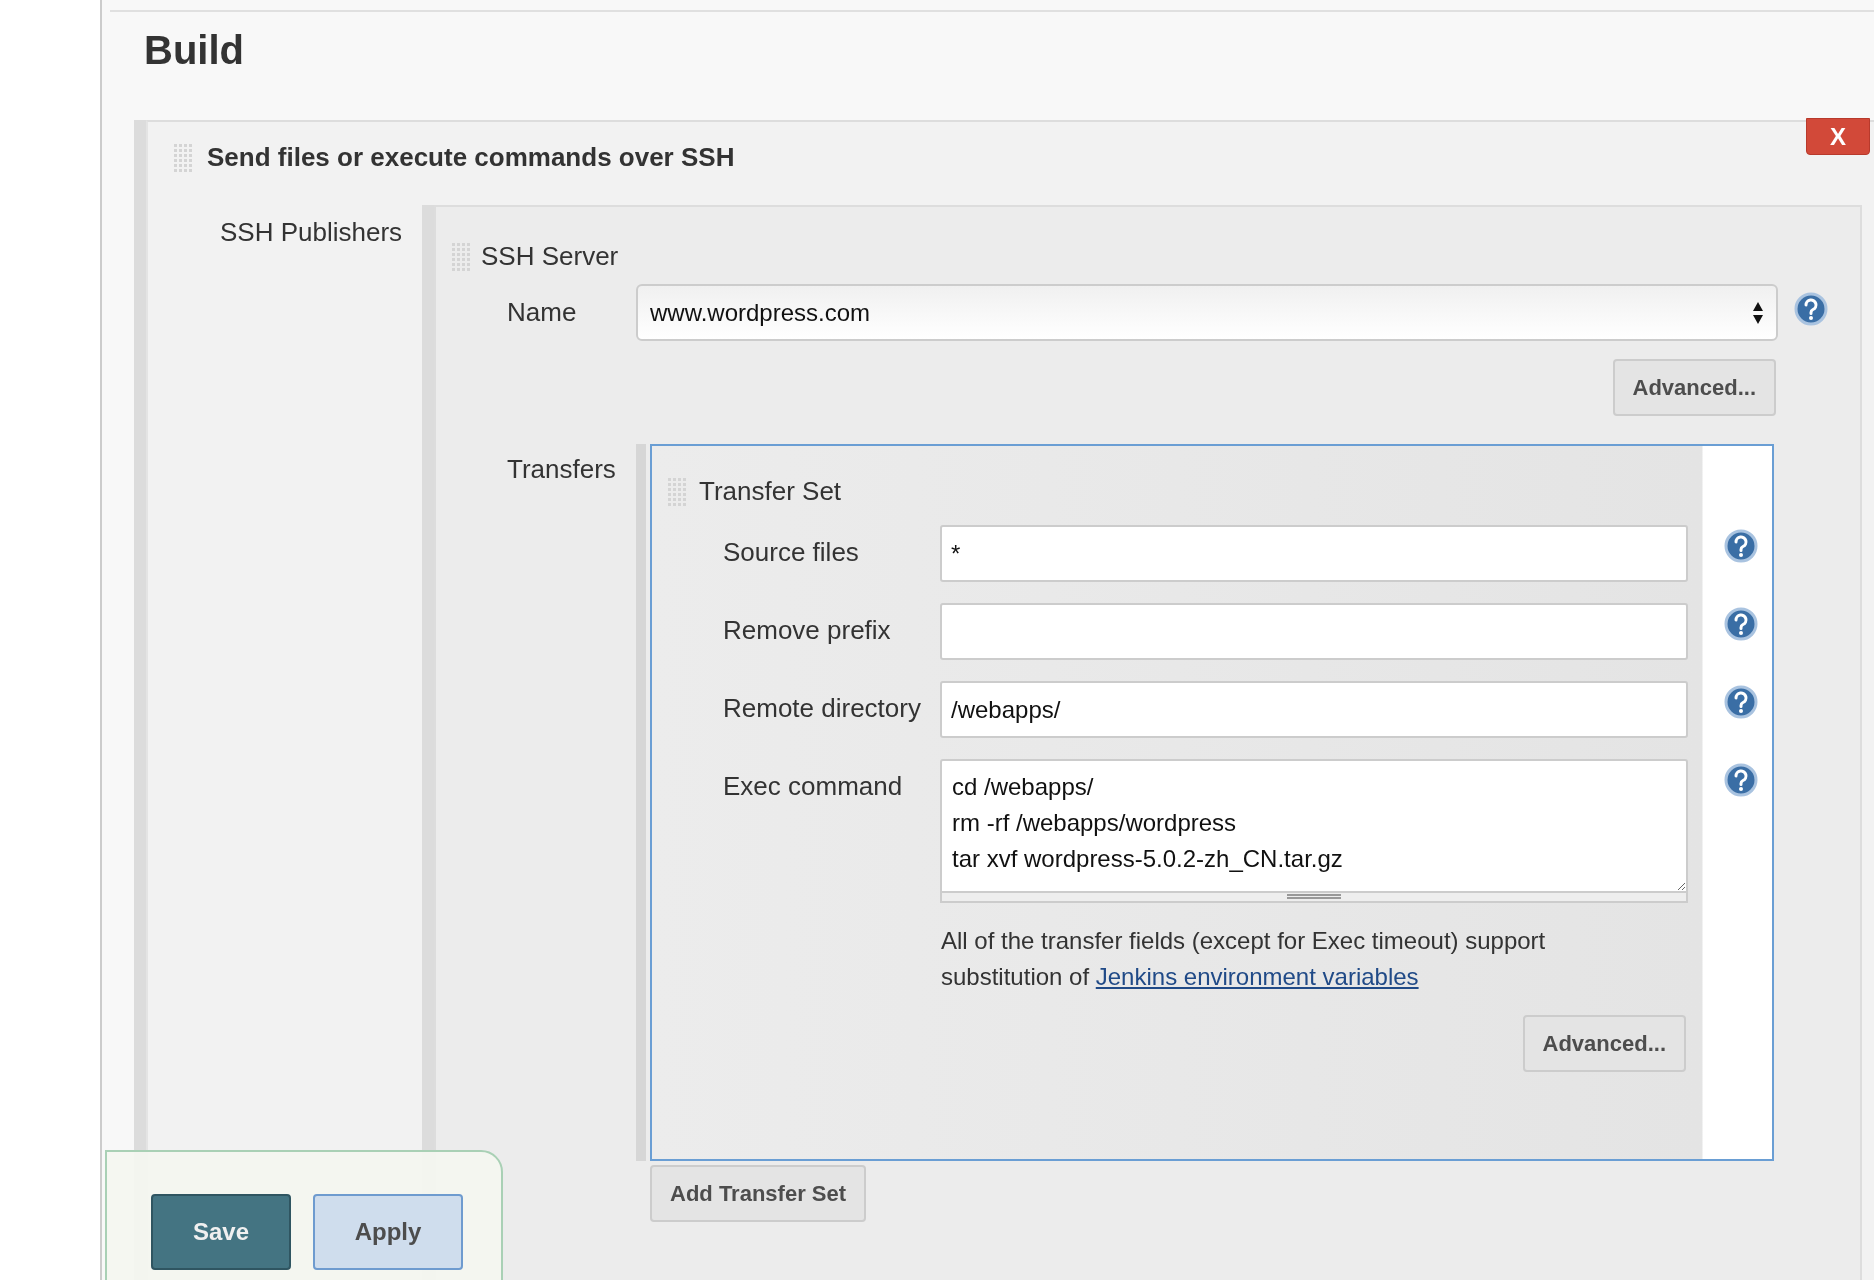  Describe the element at coordinates (807, 630) in the screenshot. I see `field-label: Remove prefix` at that location.